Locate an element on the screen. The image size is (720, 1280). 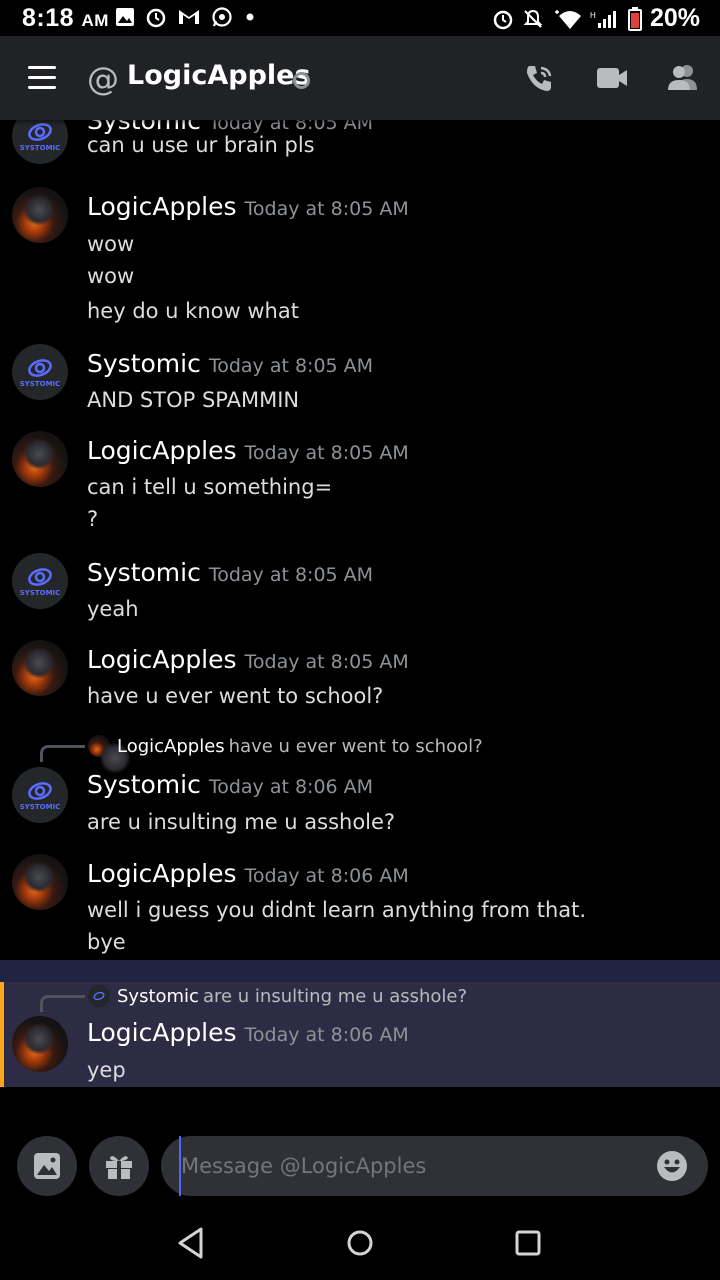
system-nav-bar is located at coordinates (360, 1245).